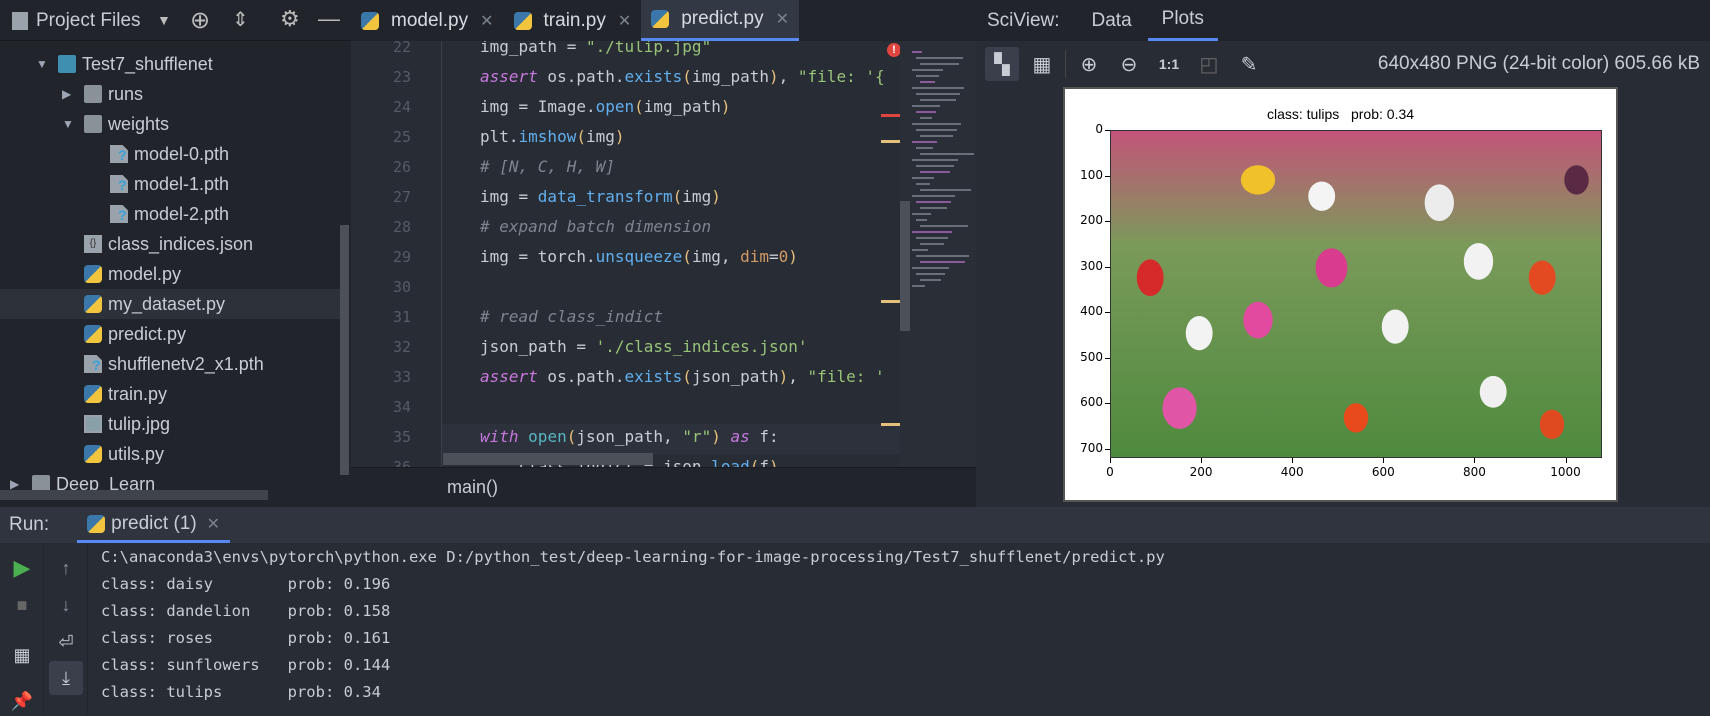 The height and width of the screenshot is (716, 1710). Describe the element at coordinates (1169, 64) in the screenshot. I see `actual-size-button: 1:1` at that location.